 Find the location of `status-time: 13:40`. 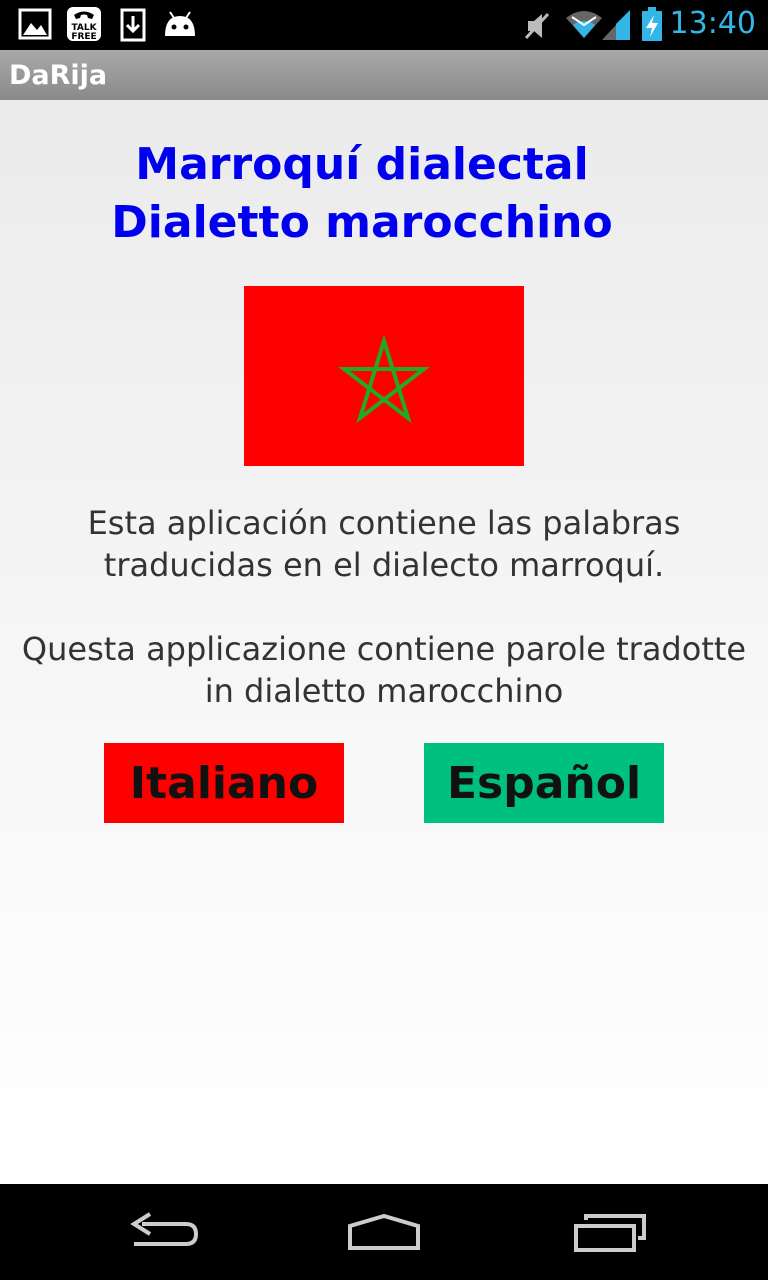

status-time: 13:40 is located at coordinates (712, 23).